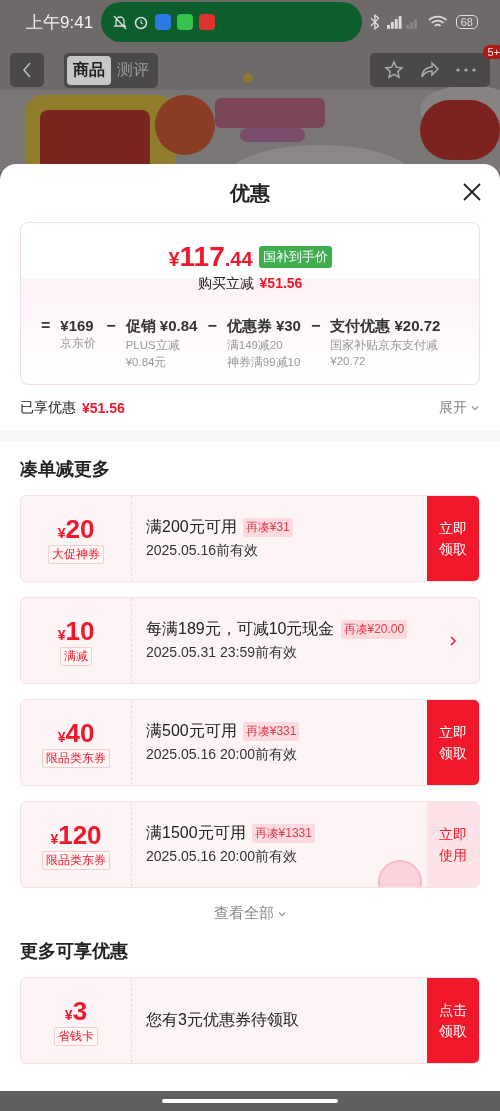 The image size is (500, 1111). I want to click on close-icon, so click(472, 192).